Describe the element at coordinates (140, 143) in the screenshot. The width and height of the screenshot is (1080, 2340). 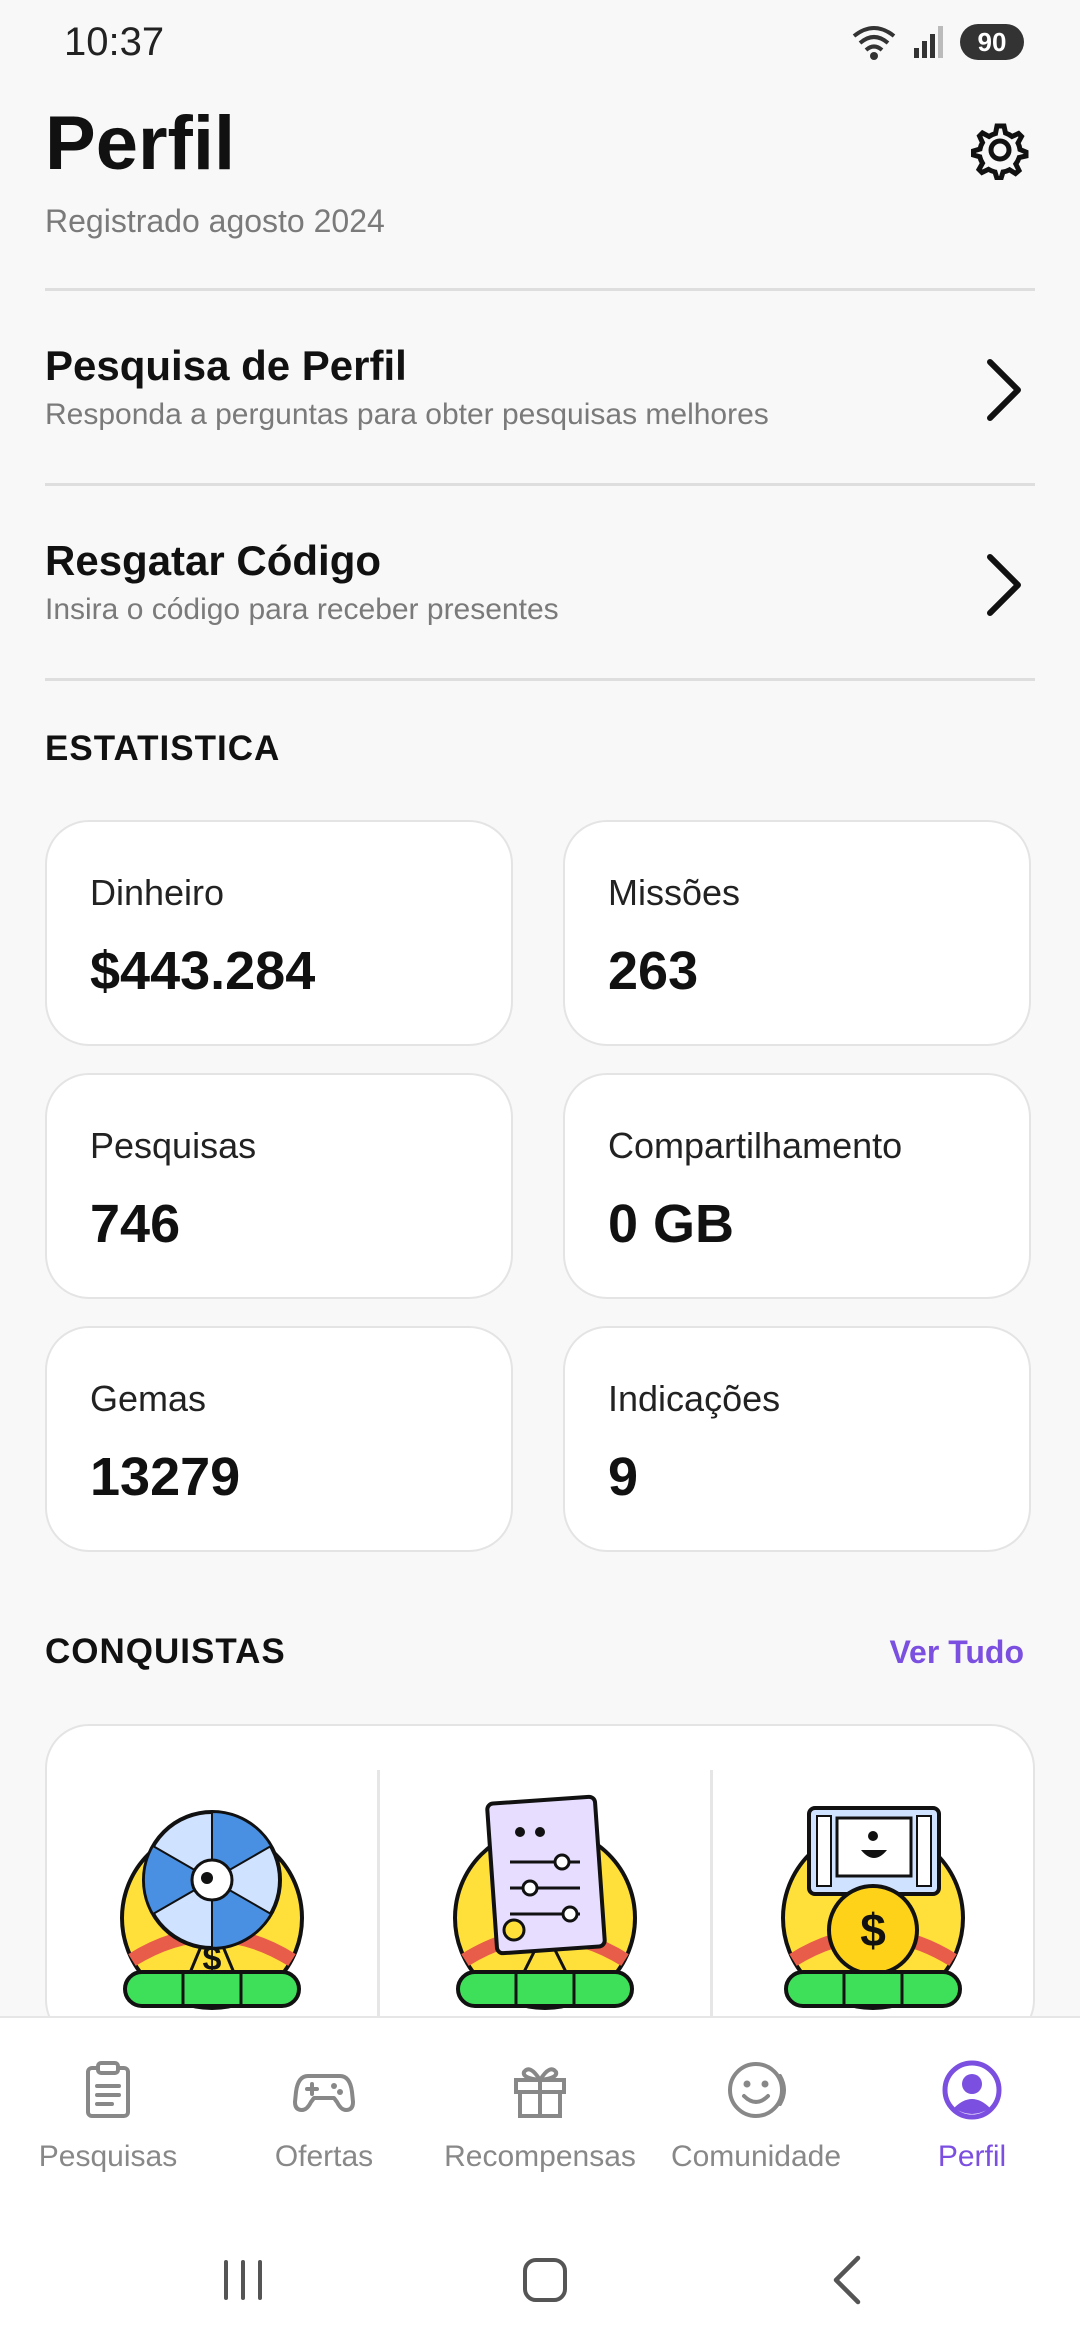
I see `page-title: Perfil` at that location.